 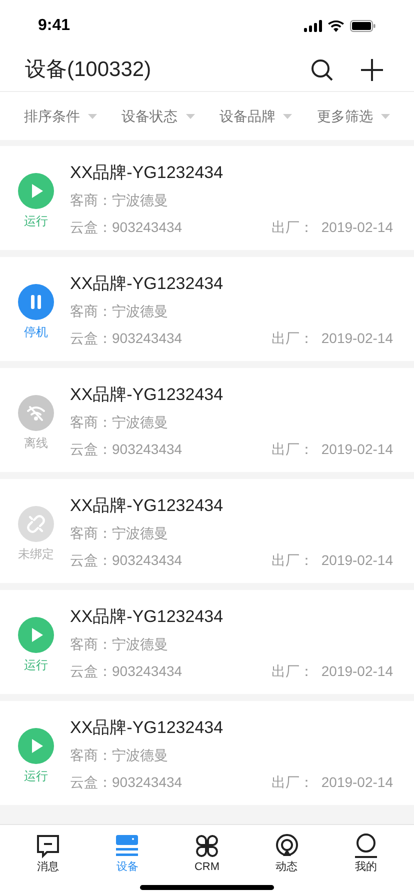 I want to click on search-button, so click(x=322, y=70).